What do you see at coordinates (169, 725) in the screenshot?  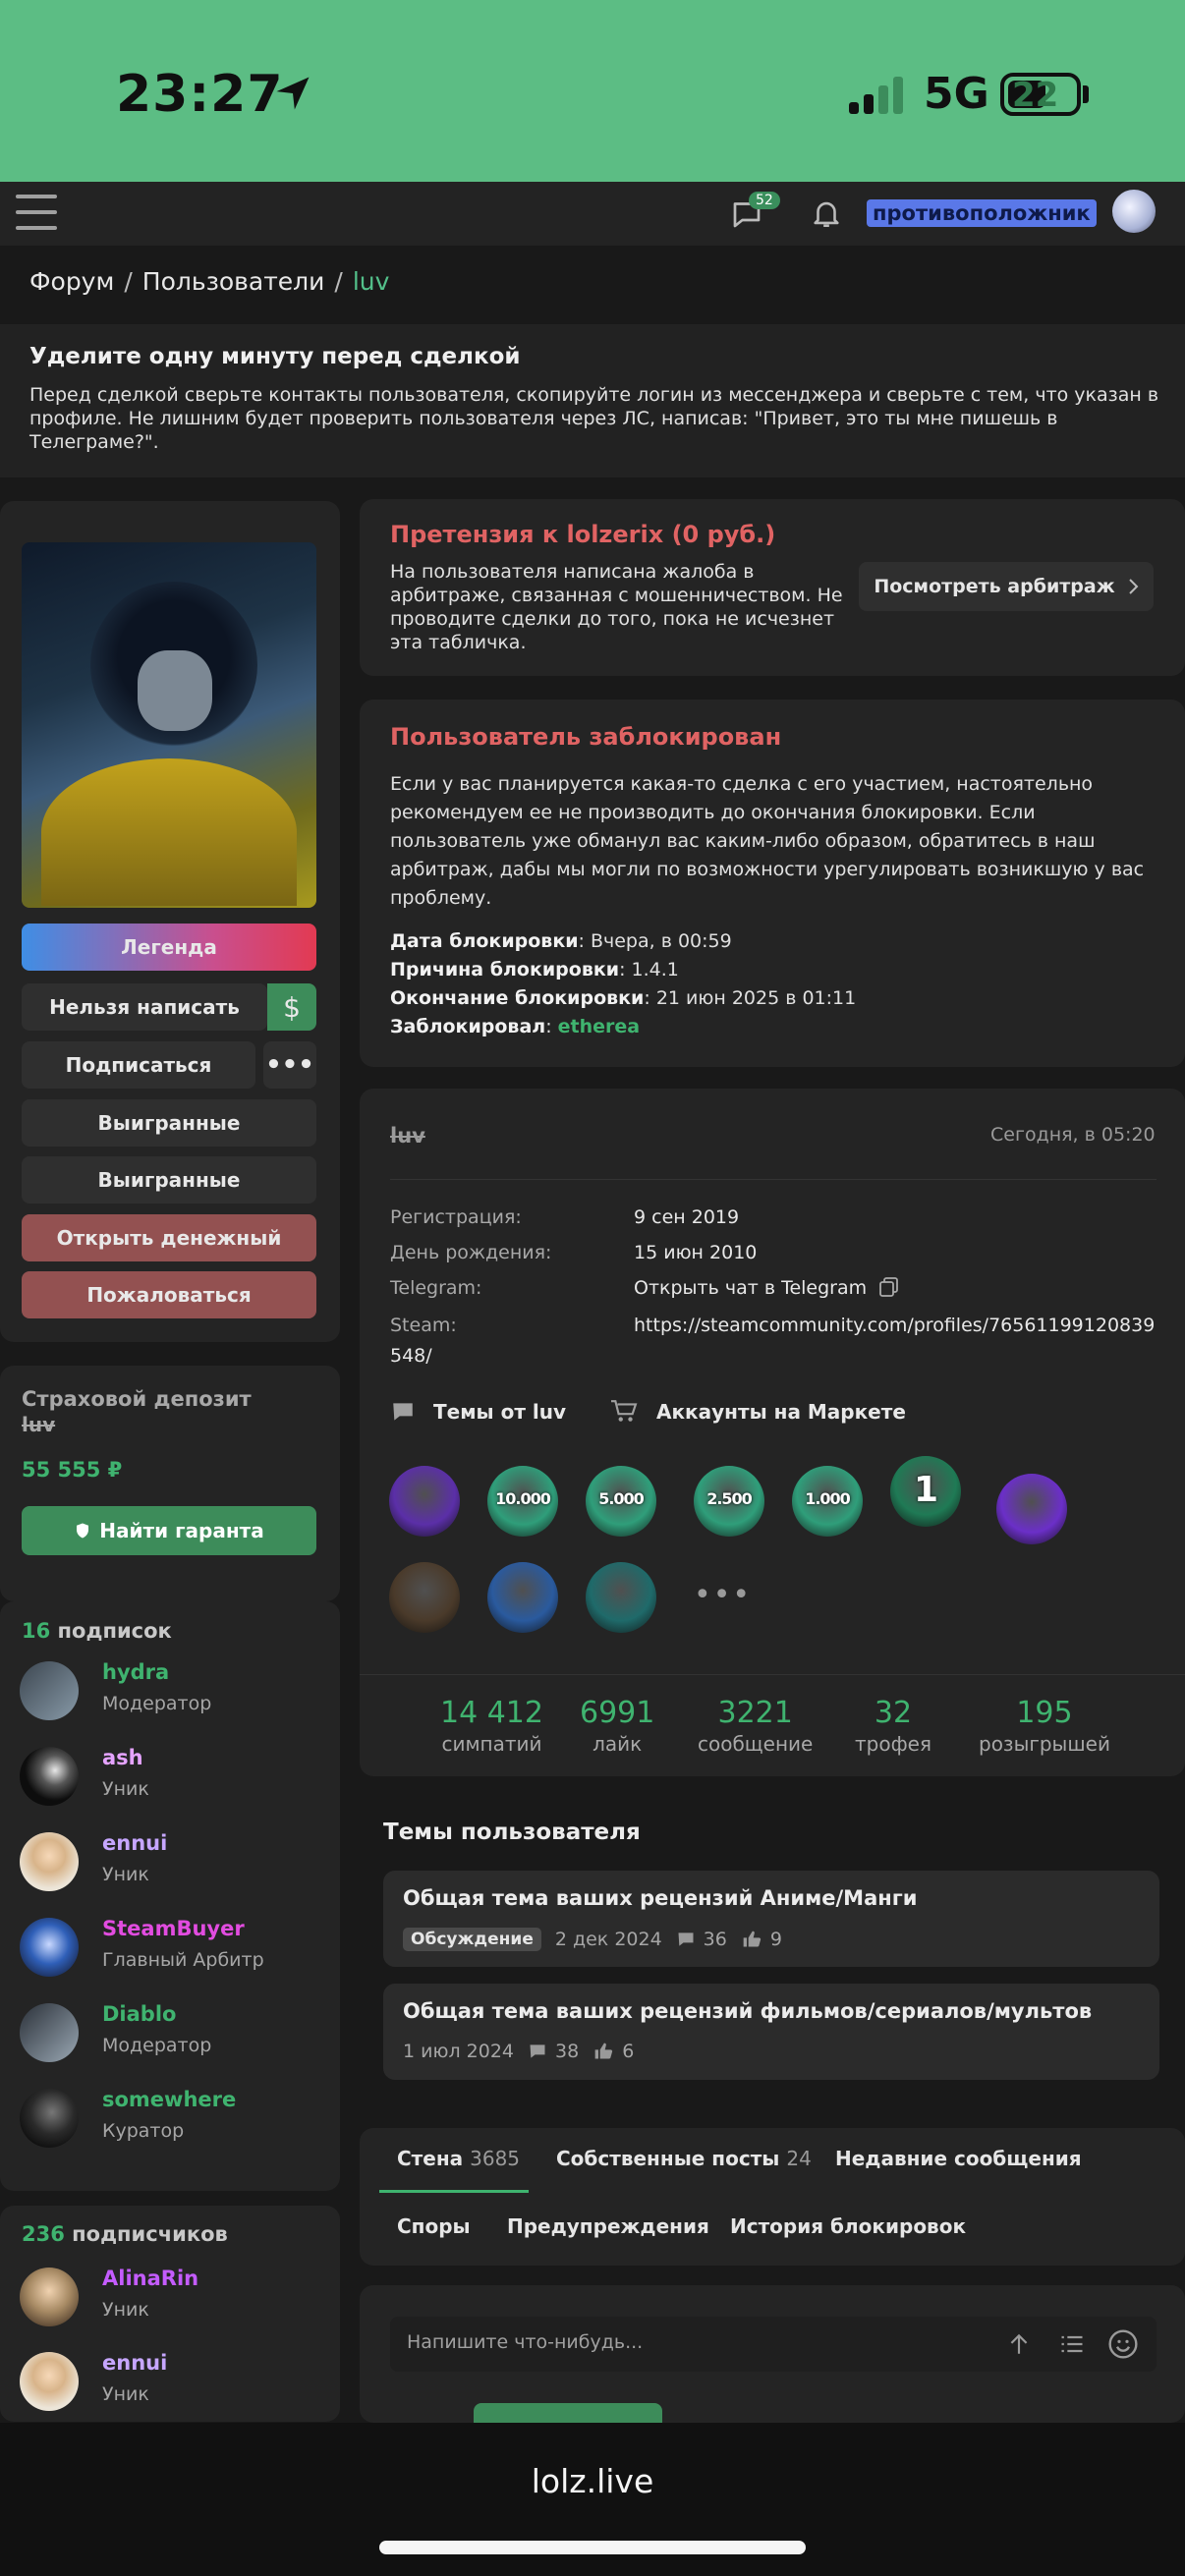 I see `profile-avatar` at bounding box center [169, 725].